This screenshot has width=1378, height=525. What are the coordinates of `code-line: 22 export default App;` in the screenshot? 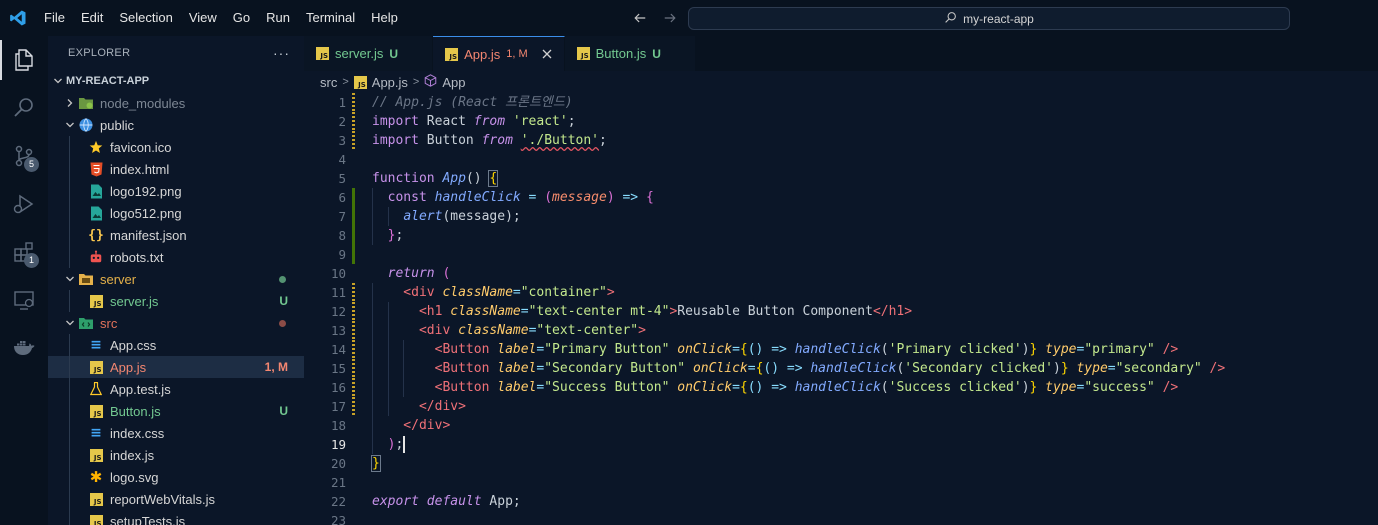 It's located at (841, 501).